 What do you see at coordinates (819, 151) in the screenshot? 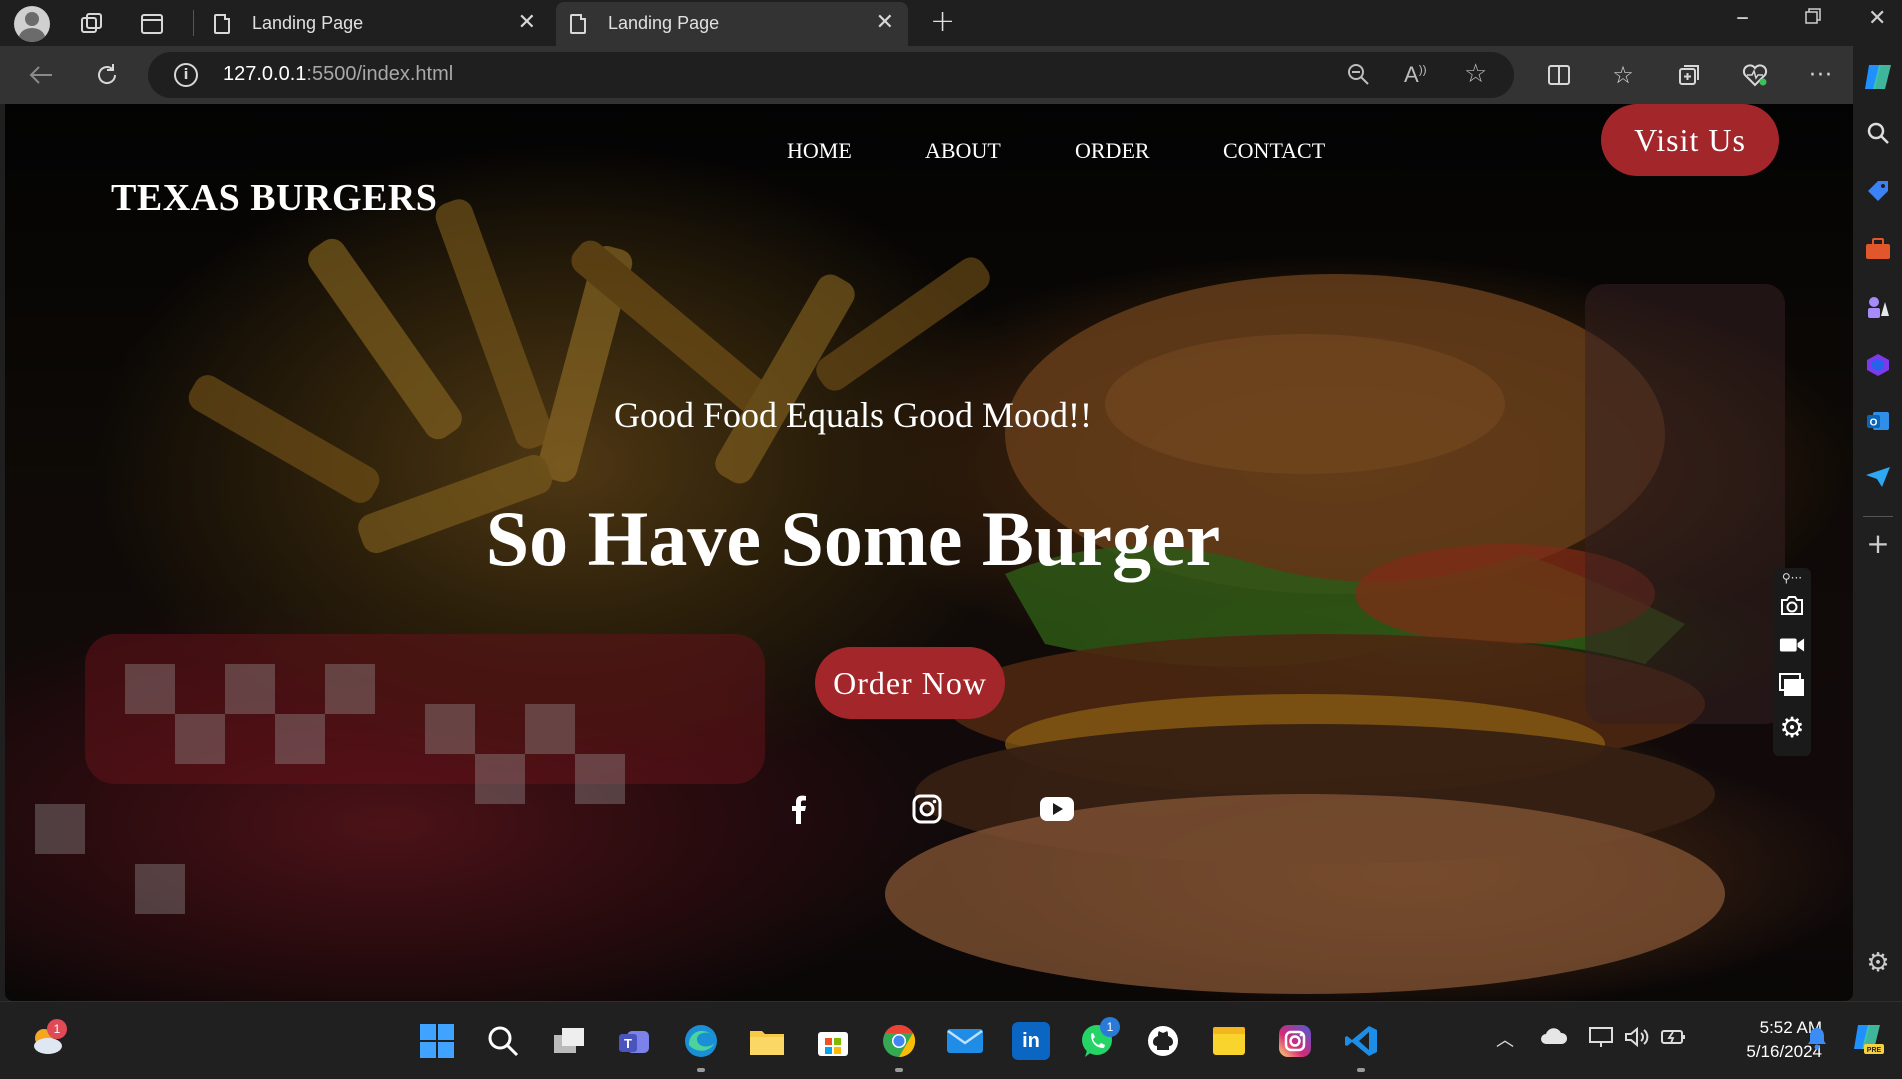
I see `nav-link-home: HOME` at bounding box center [819, 151].